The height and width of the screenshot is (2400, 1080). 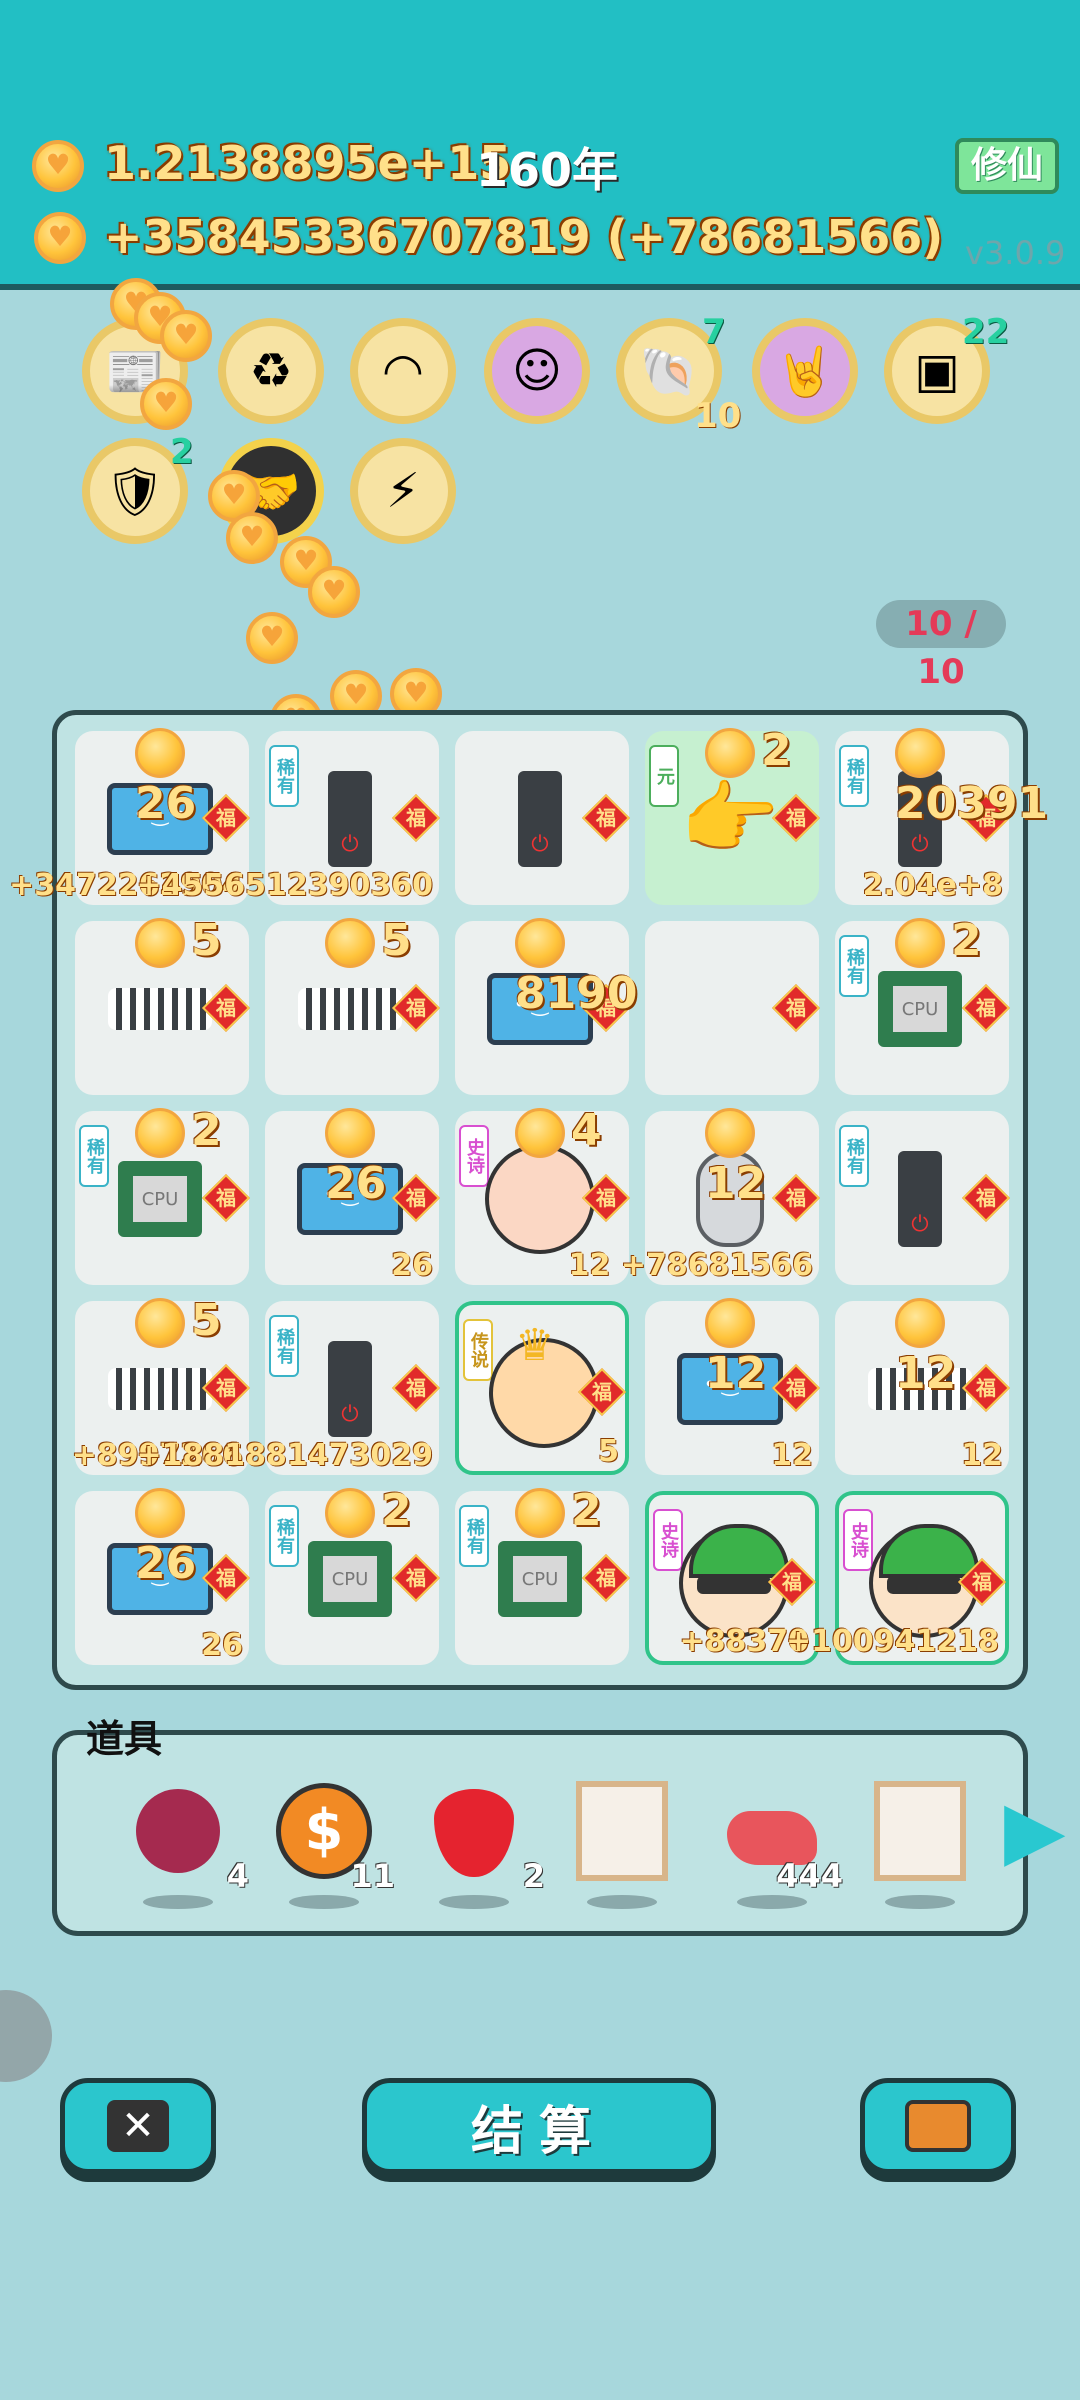 What do you see at coordinates (690, 1265) in the screenshot?
I see `cell-income: 12 +78681566` at bounding box center [690, 1265].